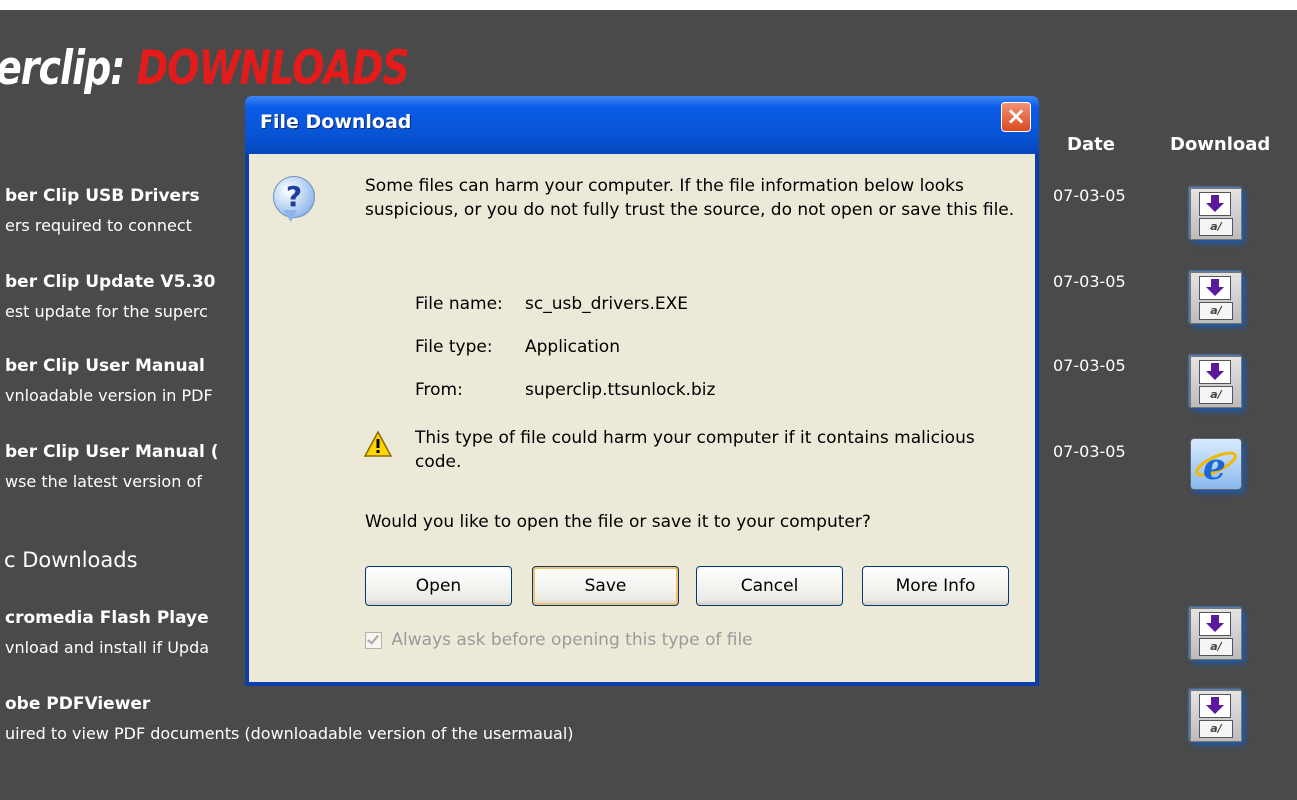 The height and width of the screenshot is (800, 1297). What do you see at coordinates (102, 196) in the screenshot?
I see `download-title: ber Clip USB Drivers` at bounding box center [102, 196].